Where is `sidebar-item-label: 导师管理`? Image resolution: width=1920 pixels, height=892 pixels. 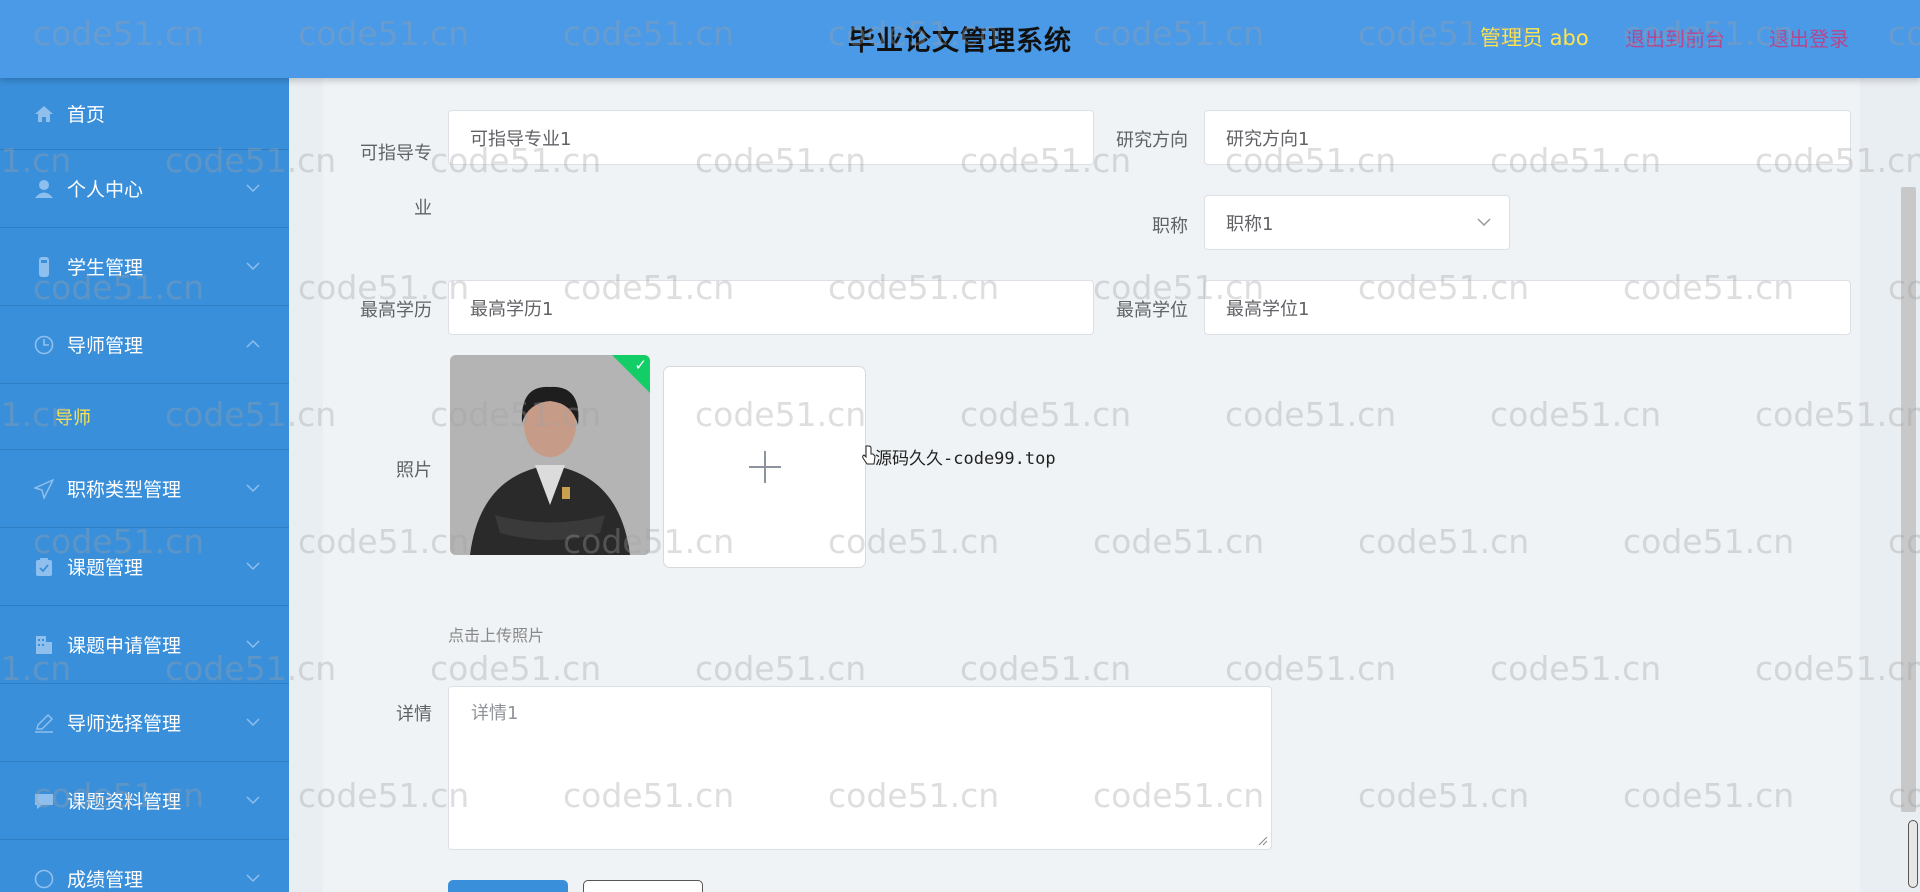
sidebar-item-label: 导师管理 is located at coordinates (105, 346).